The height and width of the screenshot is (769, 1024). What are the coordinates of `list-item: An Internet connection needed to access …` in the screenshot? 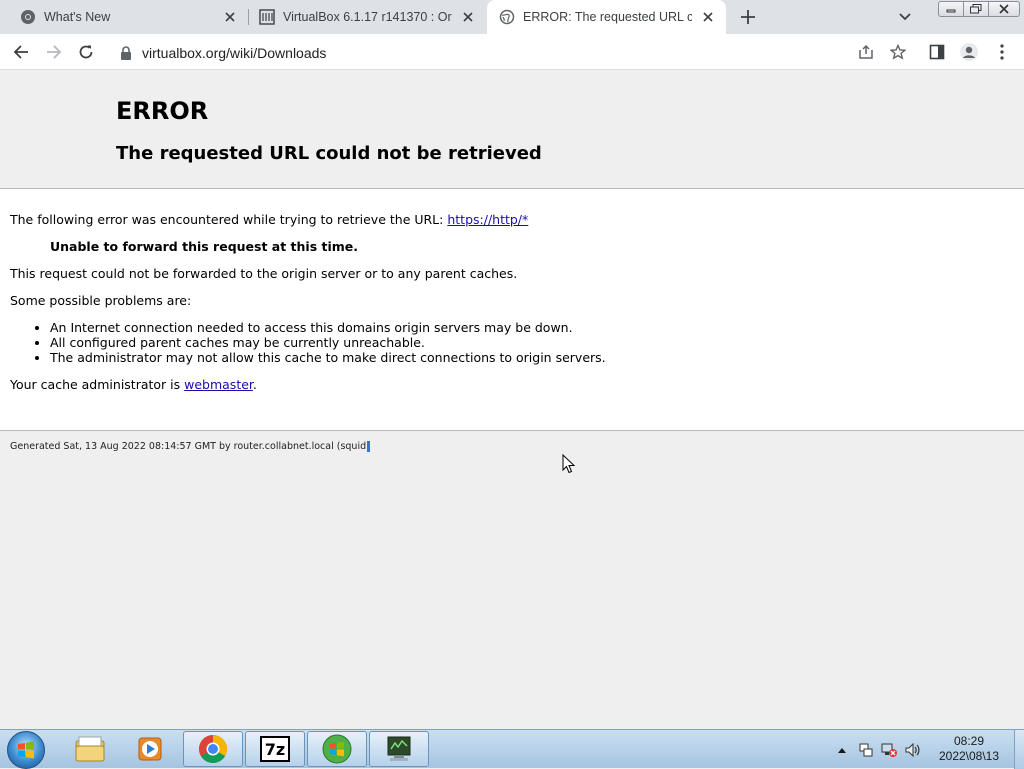 It's located at (530, 327).